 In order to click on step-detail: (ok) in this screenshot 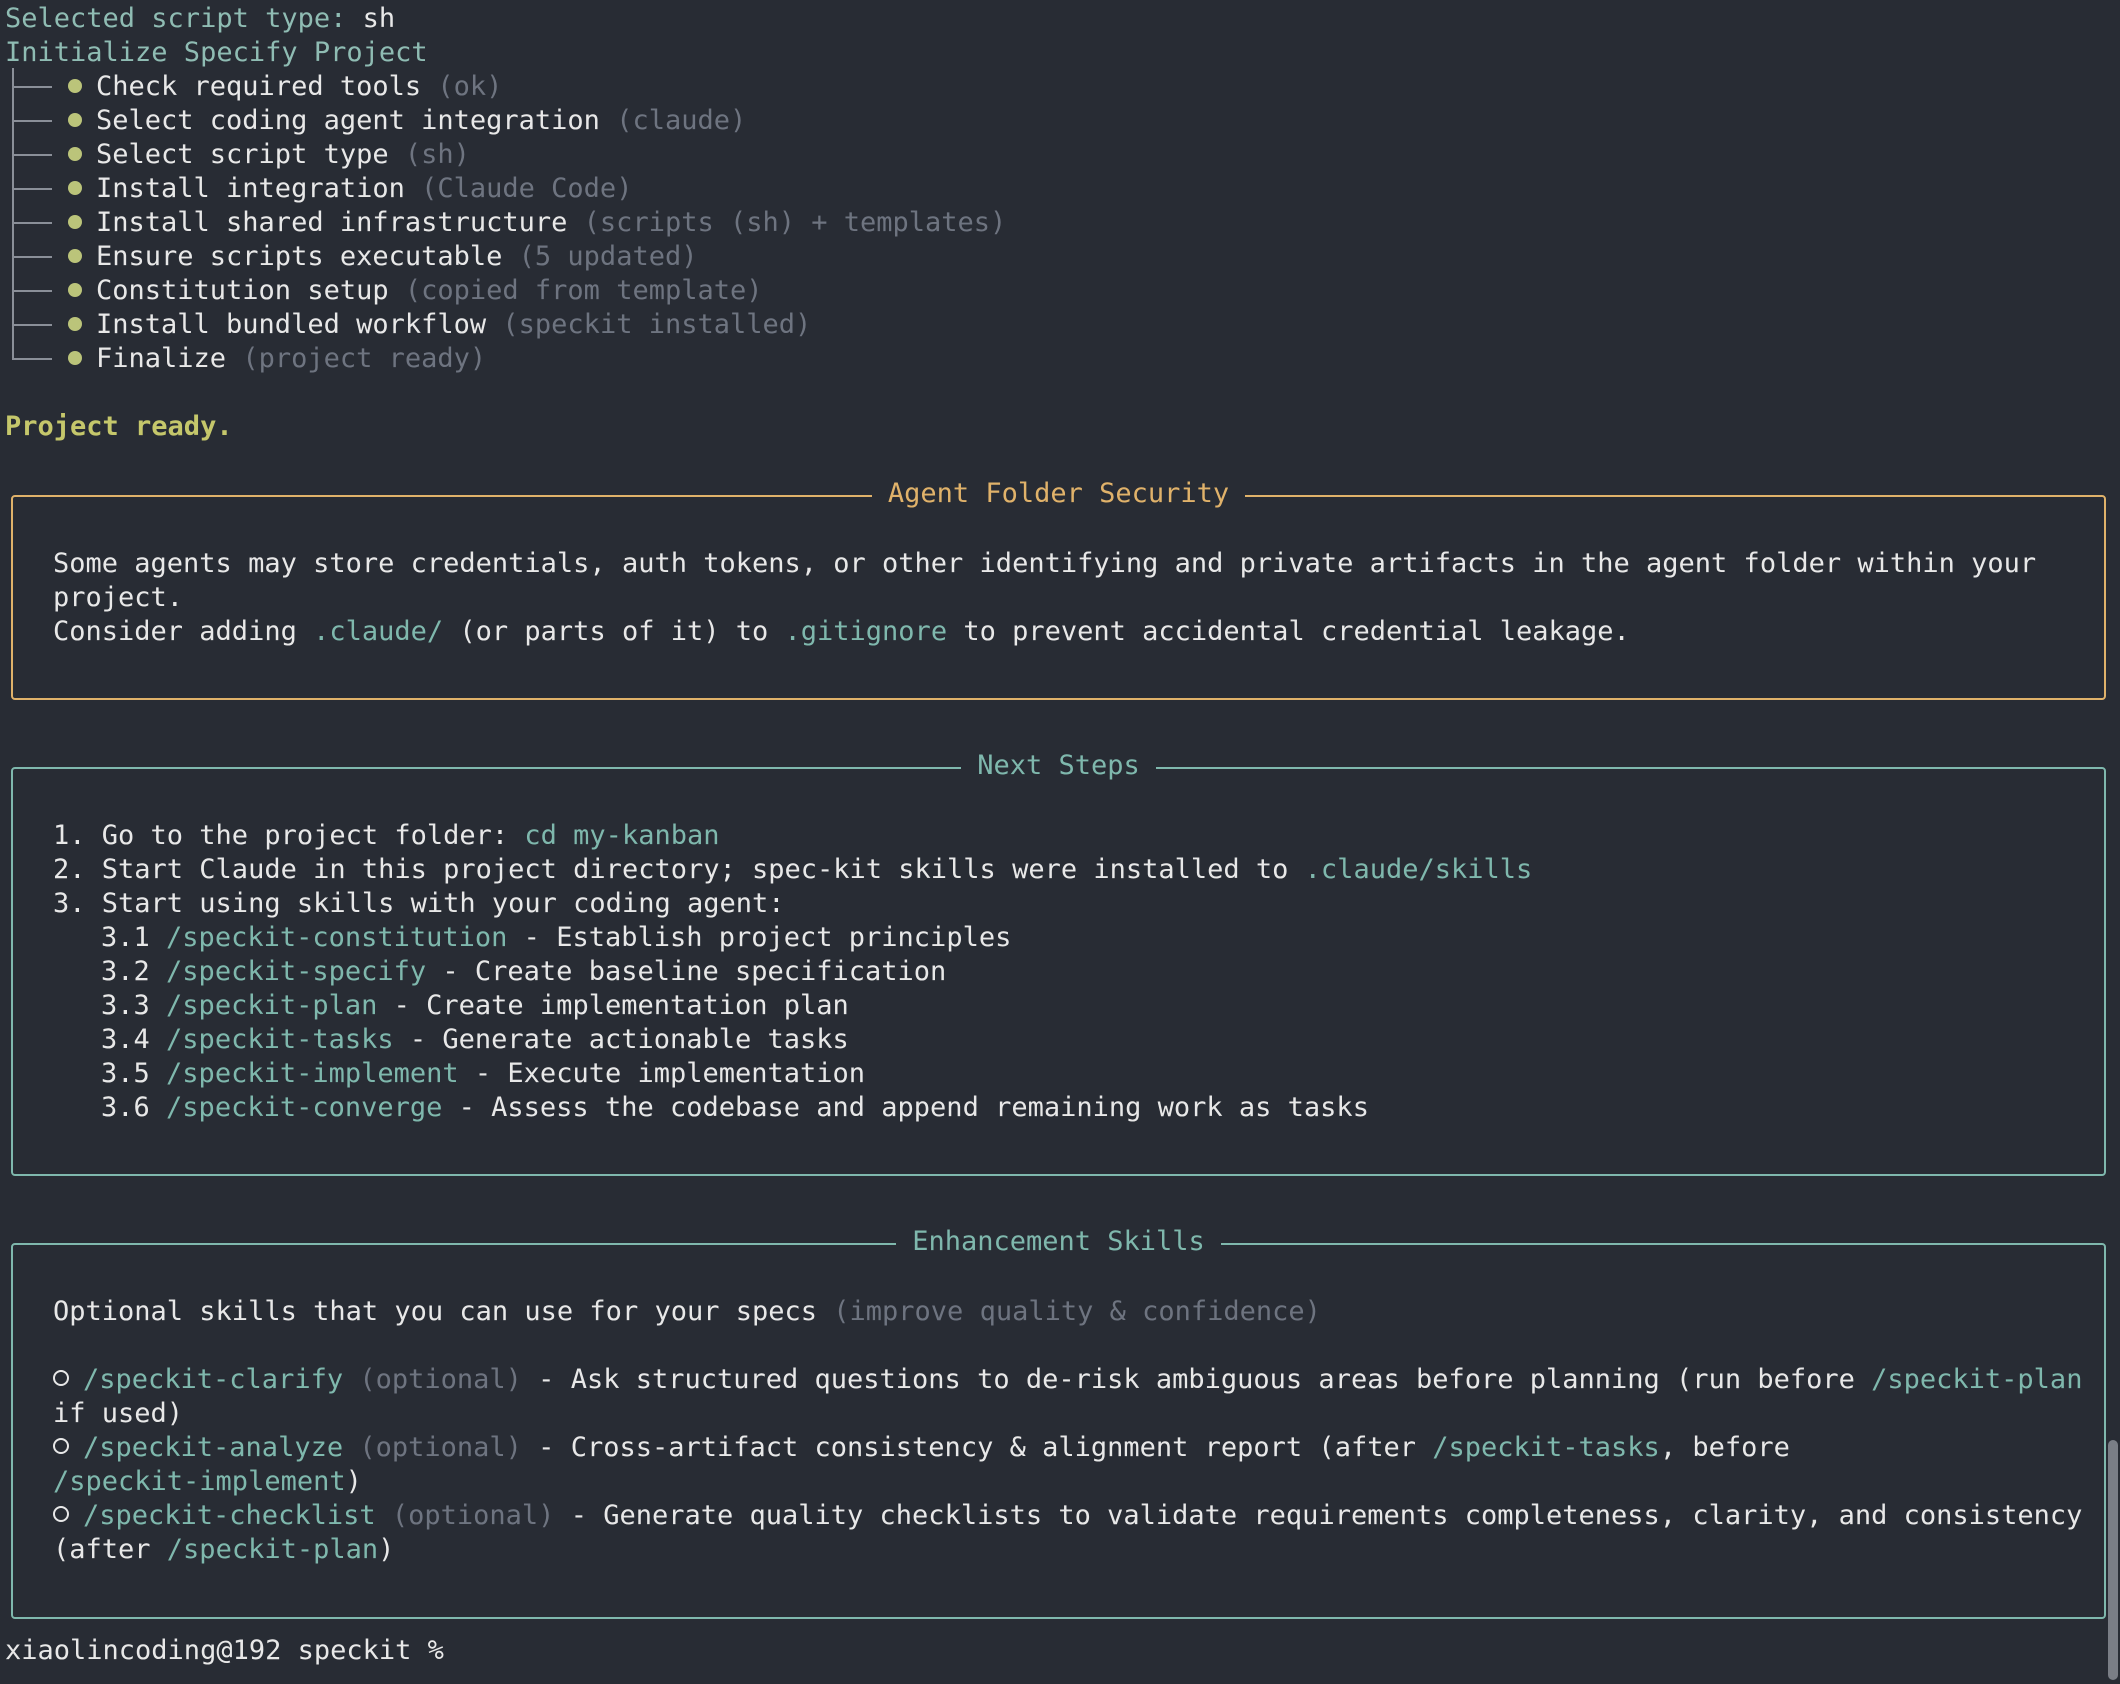, I will do `click(470, 86)`.